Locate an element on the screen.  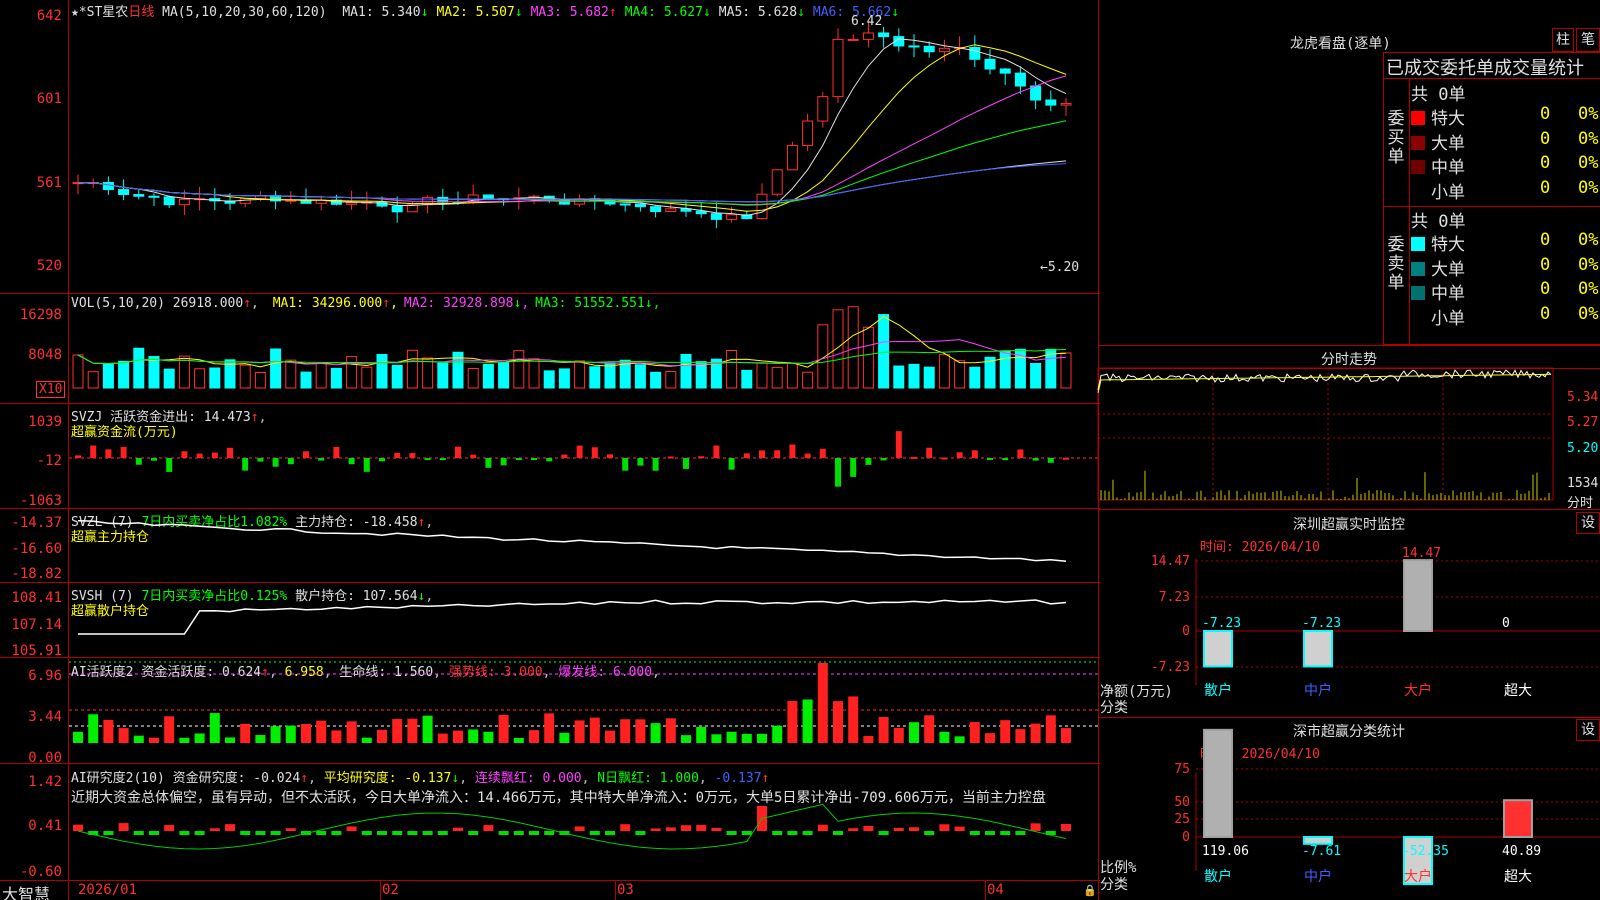
intraday-price: 5.27 is located at coordinates (1583, 422).